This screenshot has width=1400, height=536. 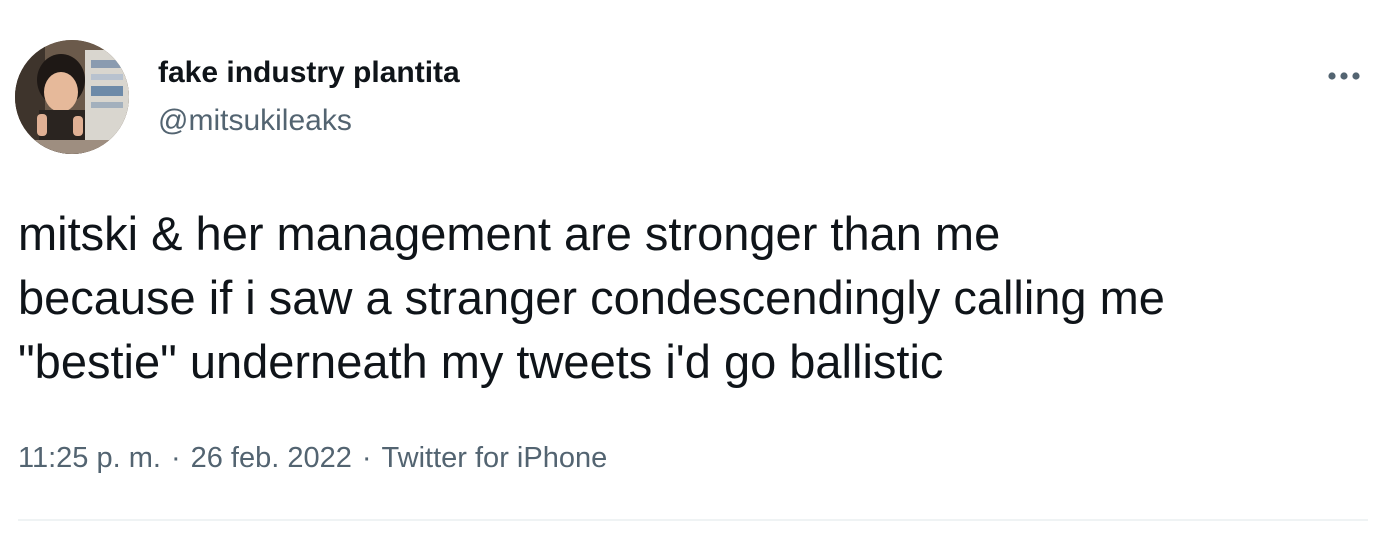 I want to click on author-display-name: fake industry plantita, so click(x=309, y=73).